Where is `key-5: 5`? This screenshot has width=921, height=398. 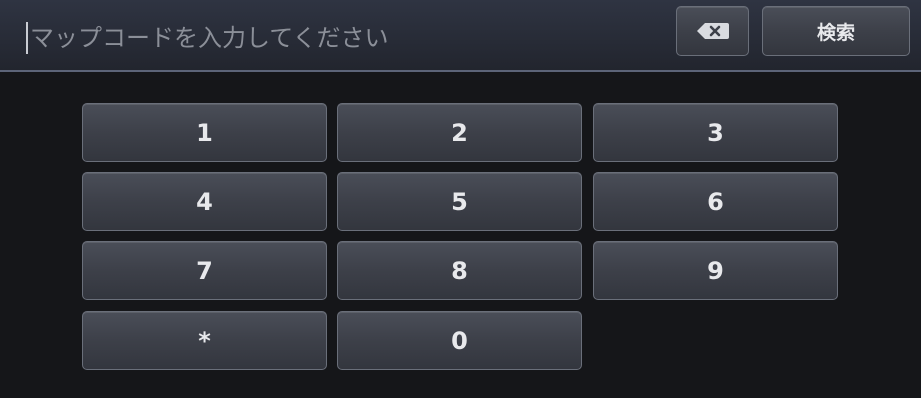
key-5: 5 is located at coordinates (459, 201).